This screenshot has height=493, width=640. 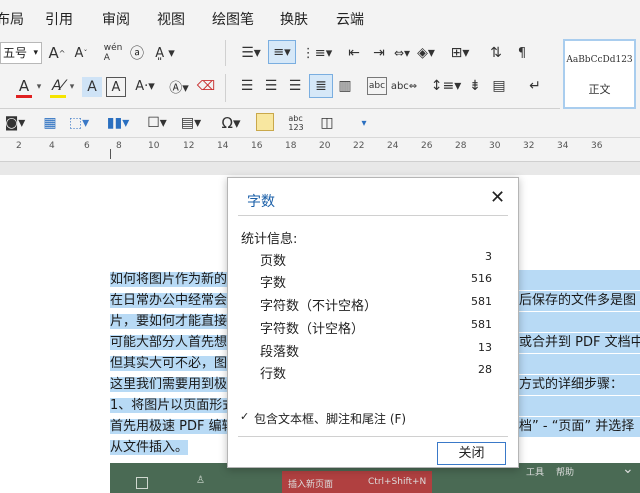 What do you see at coordinates (379, 53) in the screenshot?
I see `increase-indent-icon: ⇥` at bounding box center [379, 53].